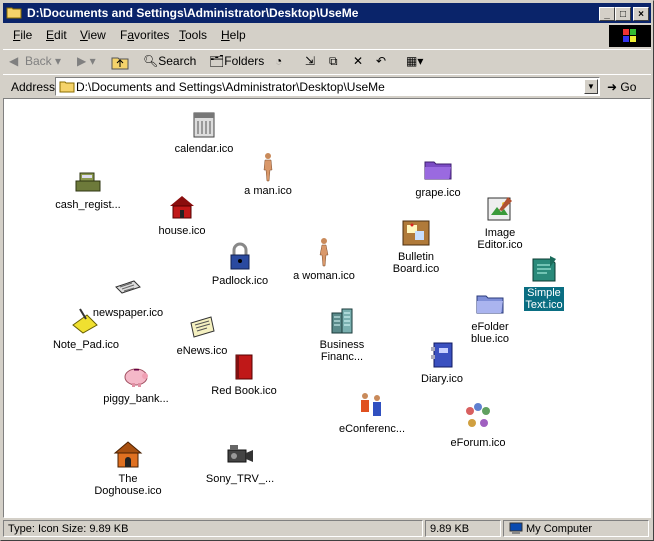 The width and height of the screenshot is (654, 541). What do you see at coordinates (82, 61) in the screenshot?
I see `forward-arrow-icon: ▶` at bounding box center [82, 61].